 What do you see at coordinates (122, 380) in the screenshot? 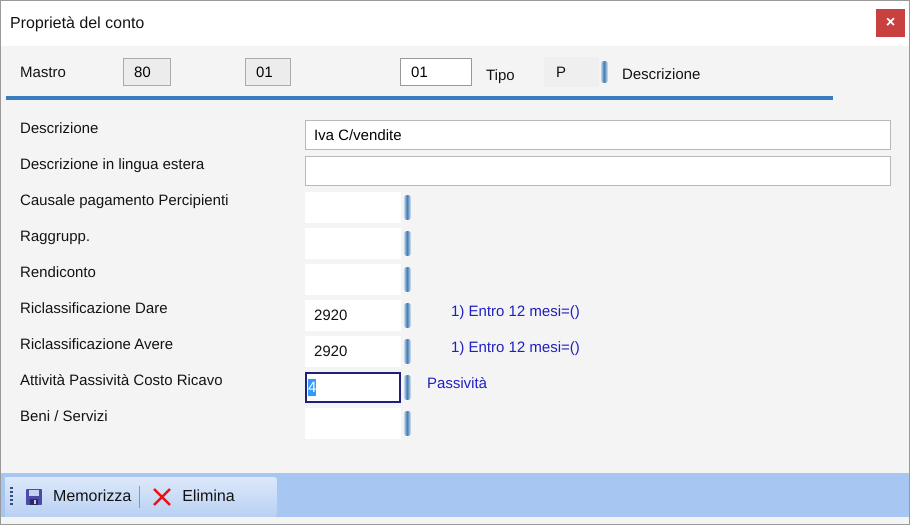
I see `field-label: Attività Passività Costo Ricavo` at bounding box center [122, 380].